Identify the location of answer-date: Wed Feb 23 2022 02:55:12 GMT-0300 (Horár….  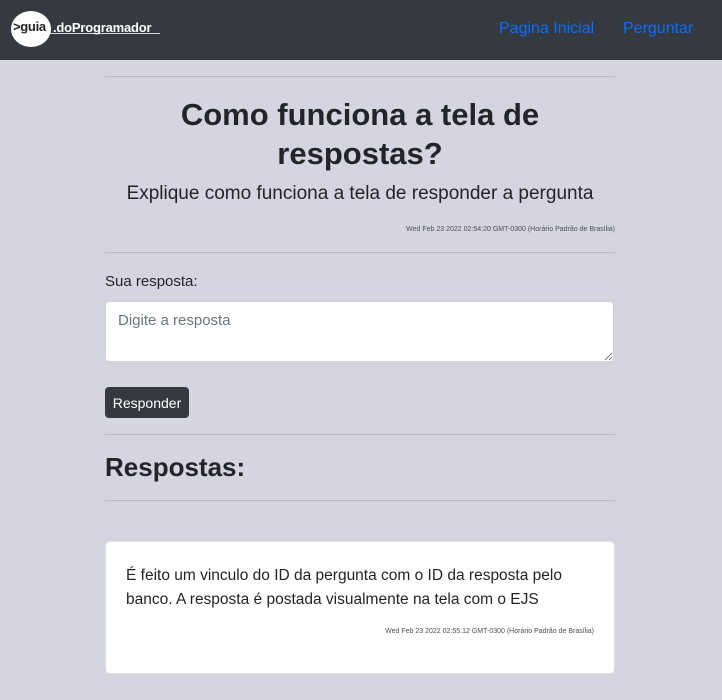
(489, 631).